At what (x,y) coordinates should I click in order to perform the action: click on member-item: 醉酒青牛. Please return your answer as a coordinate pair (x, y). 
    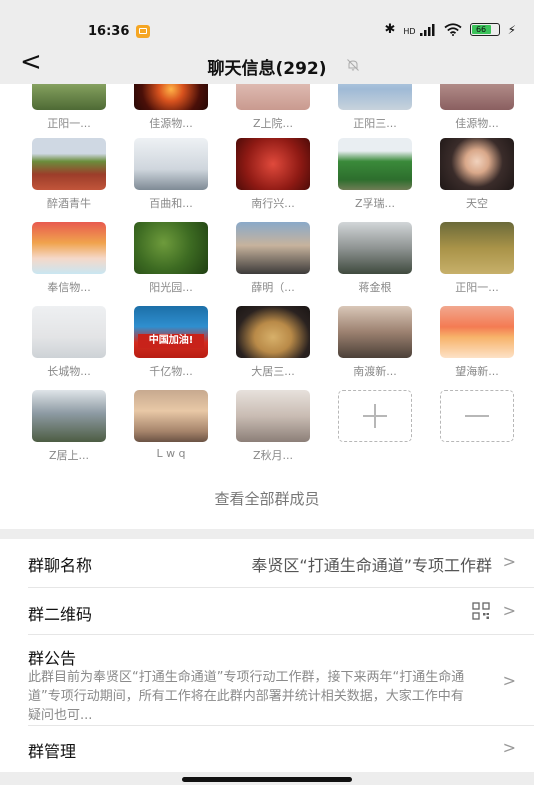
    Looking at the image, I should click on (69, 174).